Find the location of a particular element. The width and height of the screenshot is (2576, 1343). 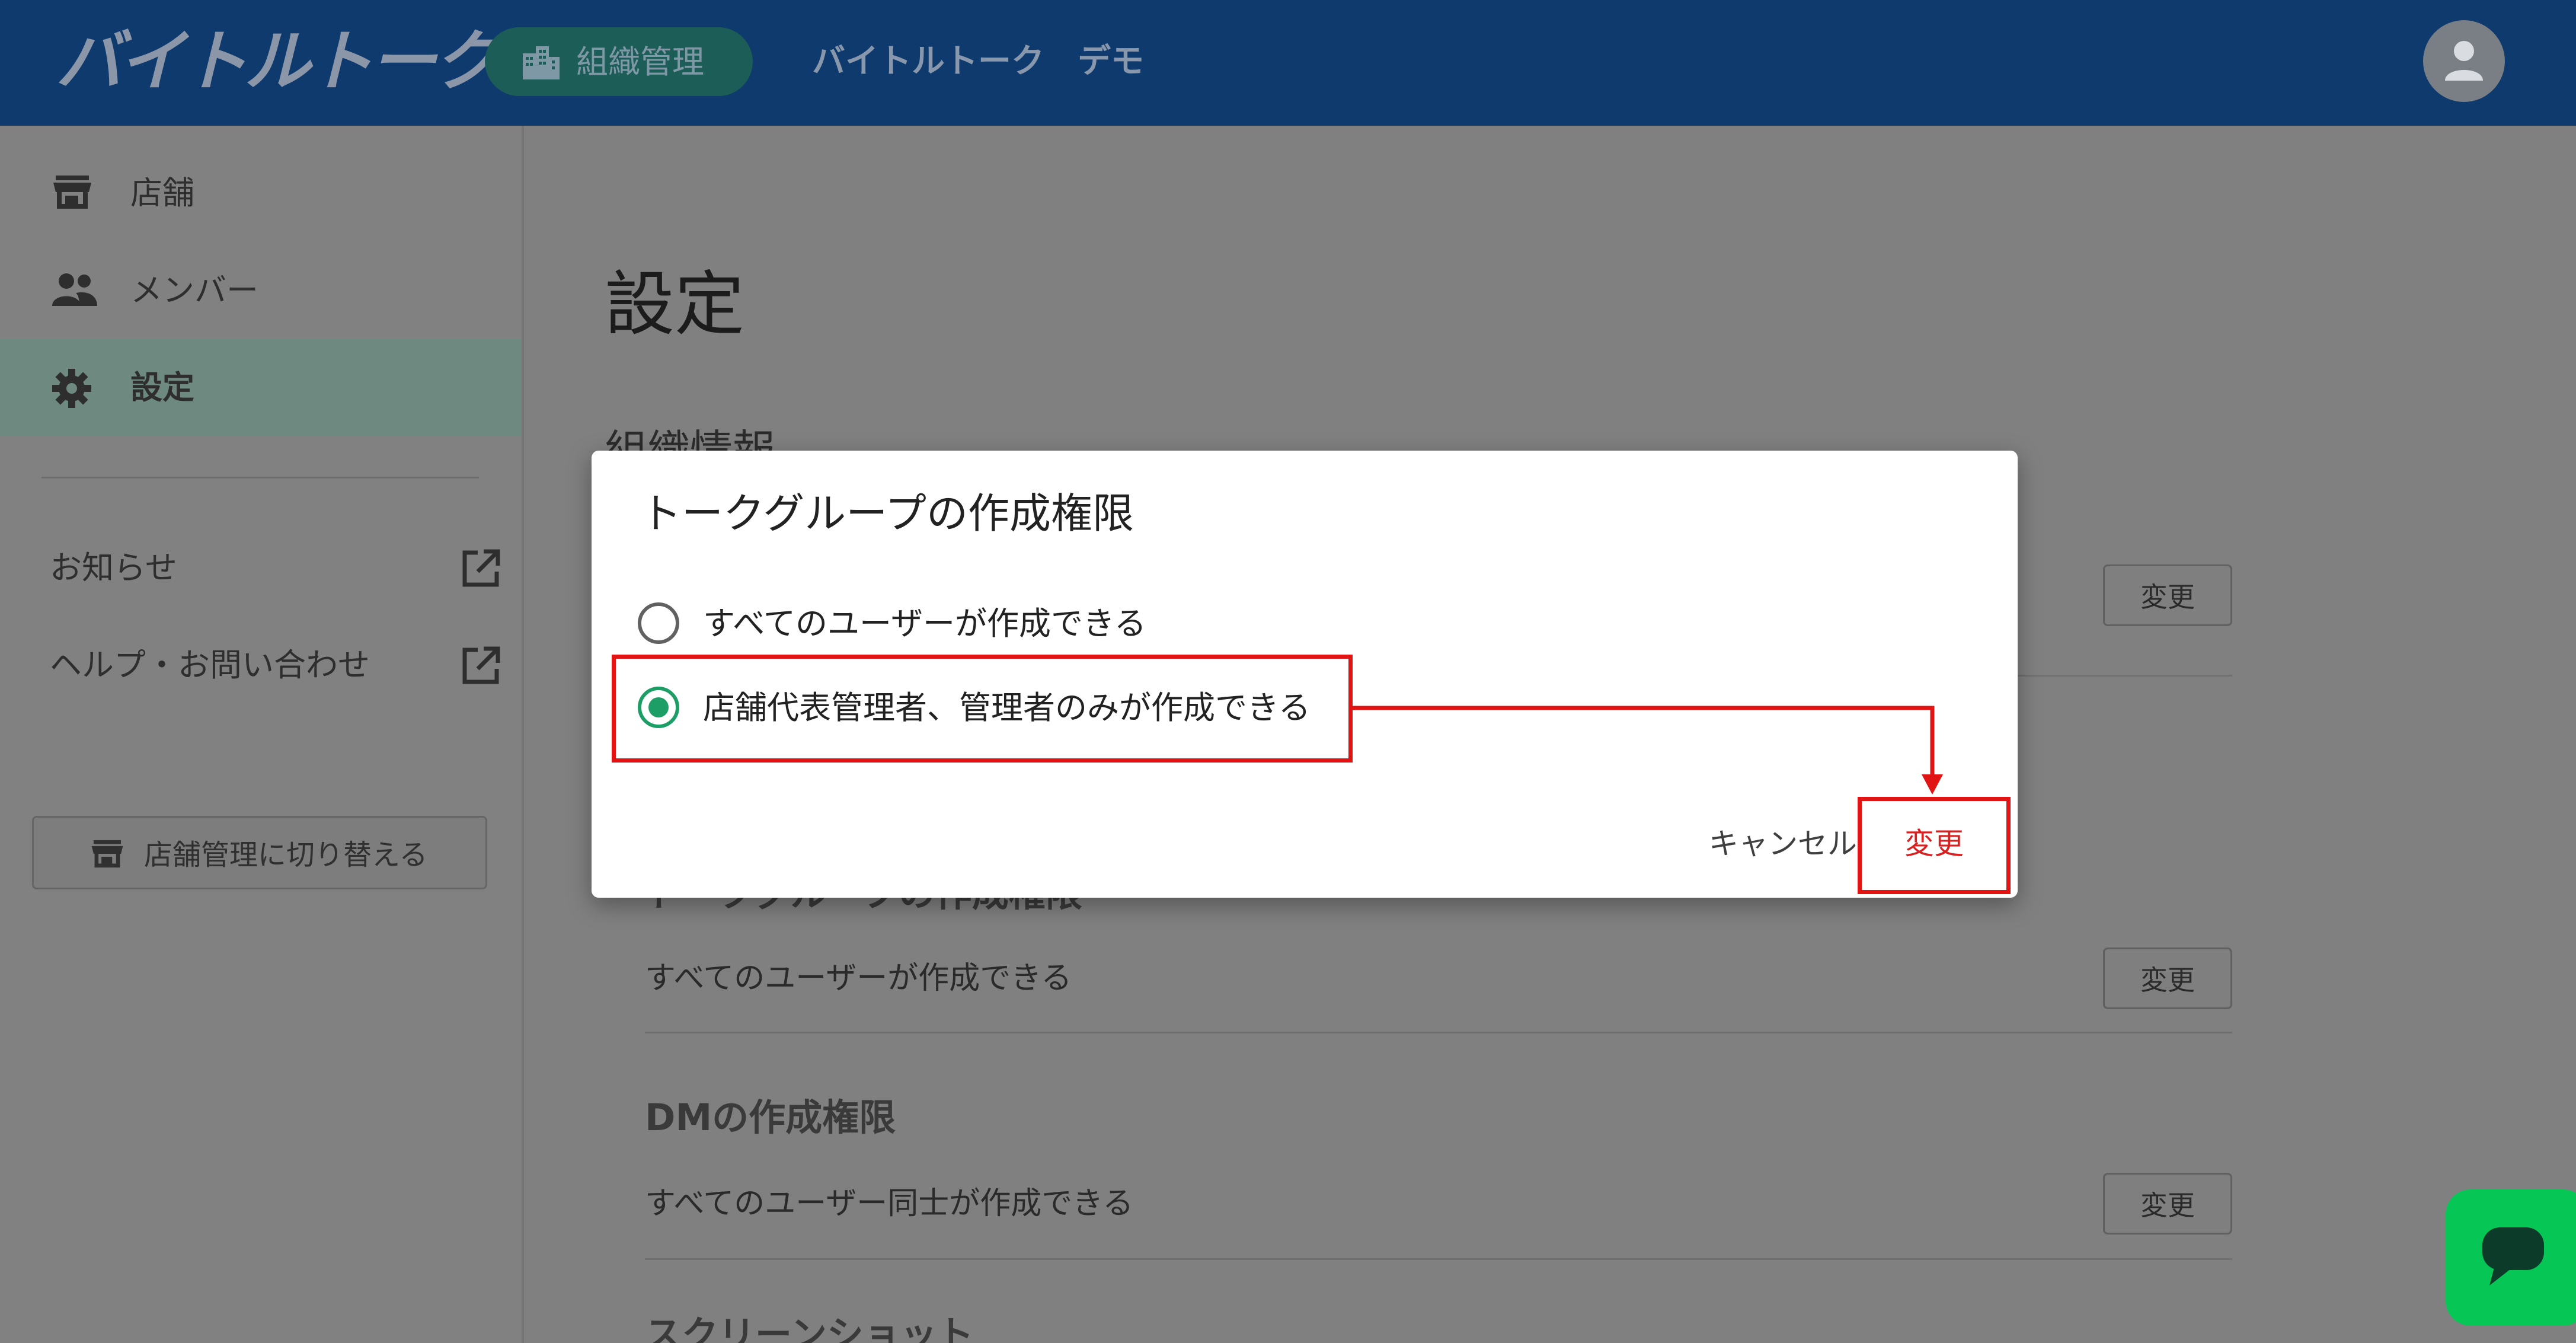

chat-bubble-icon is located at coordinates (2513, 1256).